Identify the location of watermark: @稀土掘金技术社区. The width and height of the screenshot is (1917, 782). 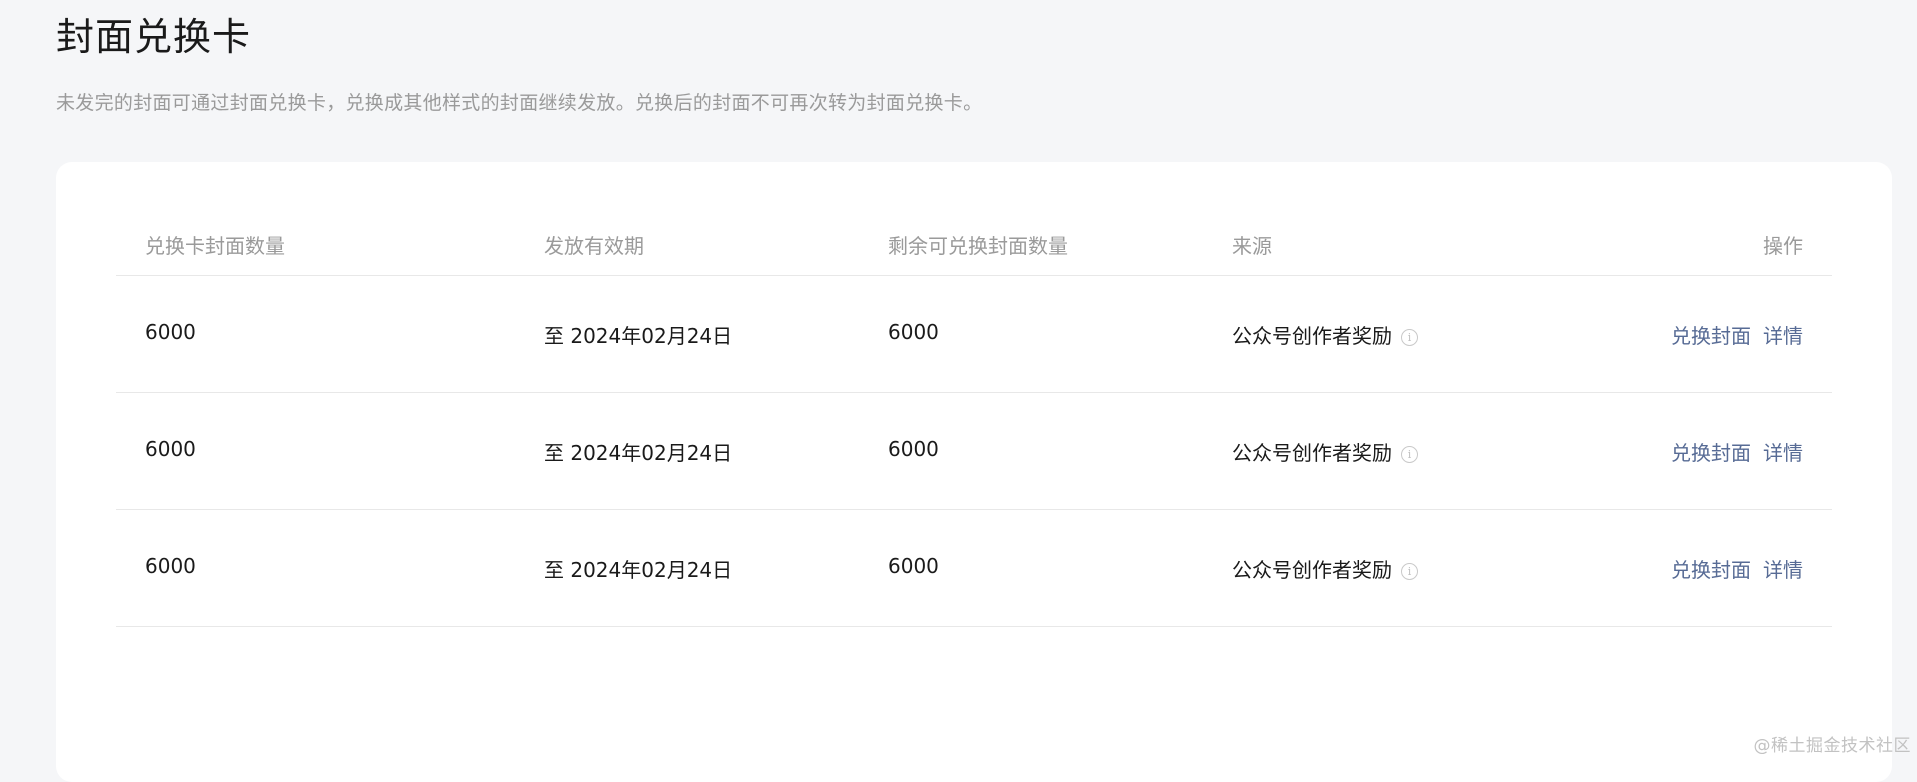
(1832, 746).